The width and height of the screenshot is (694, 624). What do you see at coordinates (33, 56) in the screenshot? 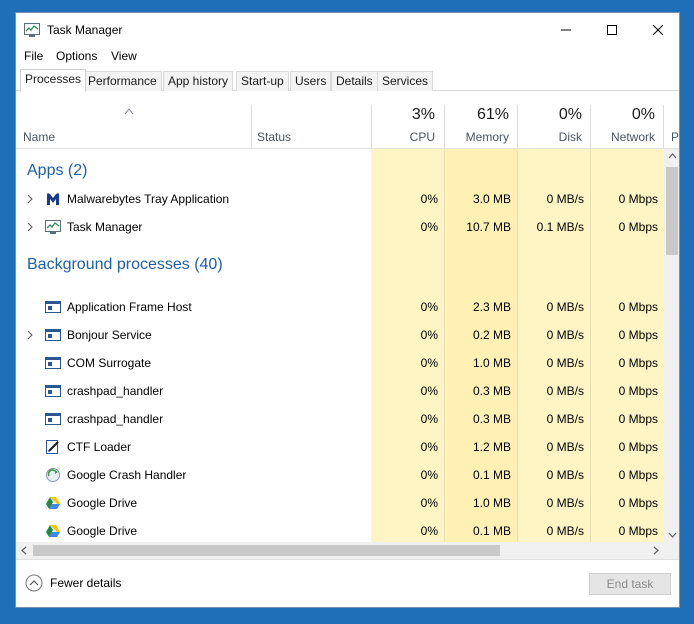
I see `menu-file: File` at bounding box center [33, 56].